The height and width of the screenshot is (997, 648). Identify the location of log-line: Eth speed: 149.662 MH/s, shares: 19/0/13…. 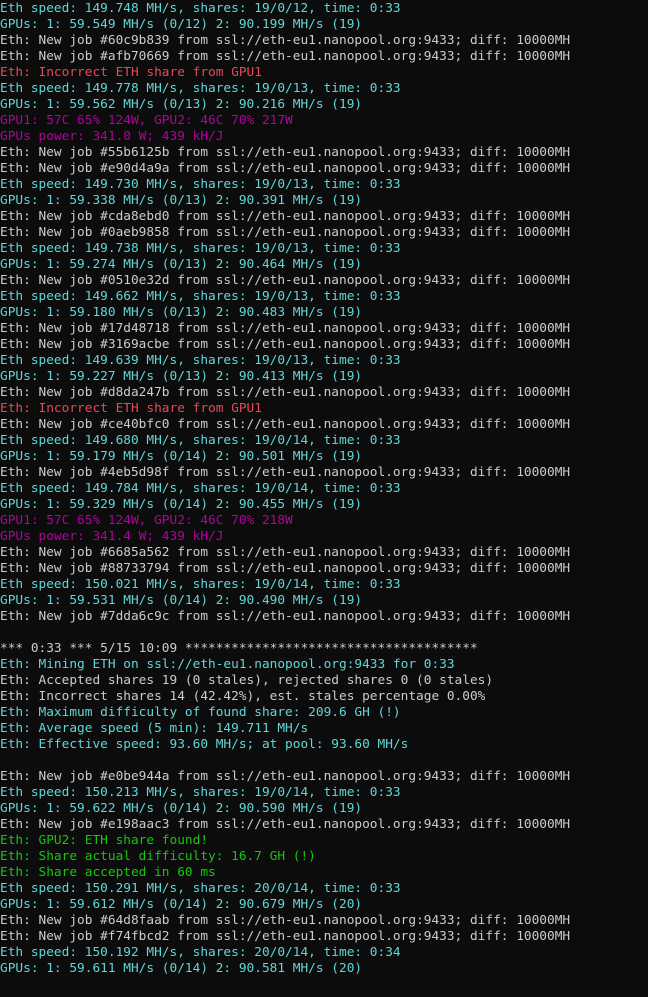
(200, 296).